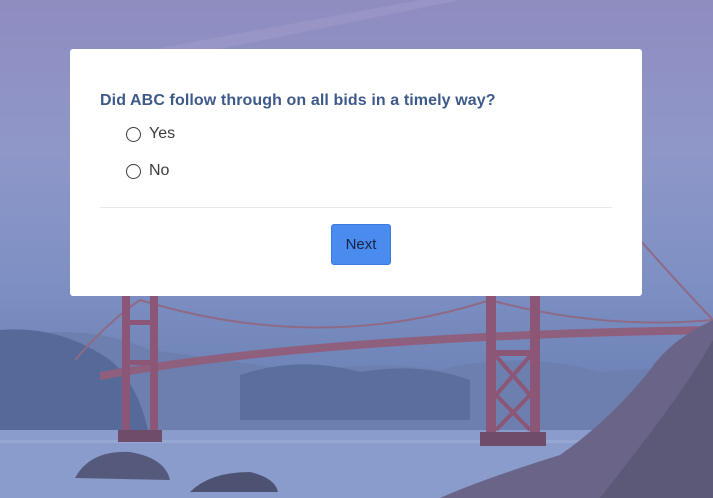 The width and height of the screenshot is (713, 498). I want to click on option-yes-label: Yes, so click(162, 134).